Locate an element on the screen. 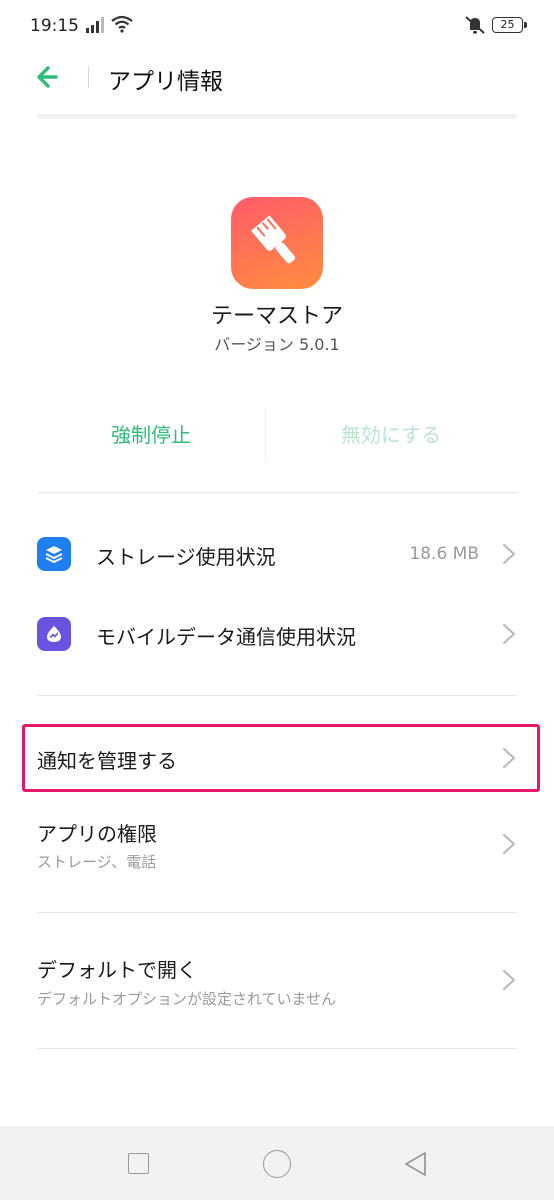 The height and width of the screenshot is (1200, 554). layers-icon is located at coordinates (54, 554).